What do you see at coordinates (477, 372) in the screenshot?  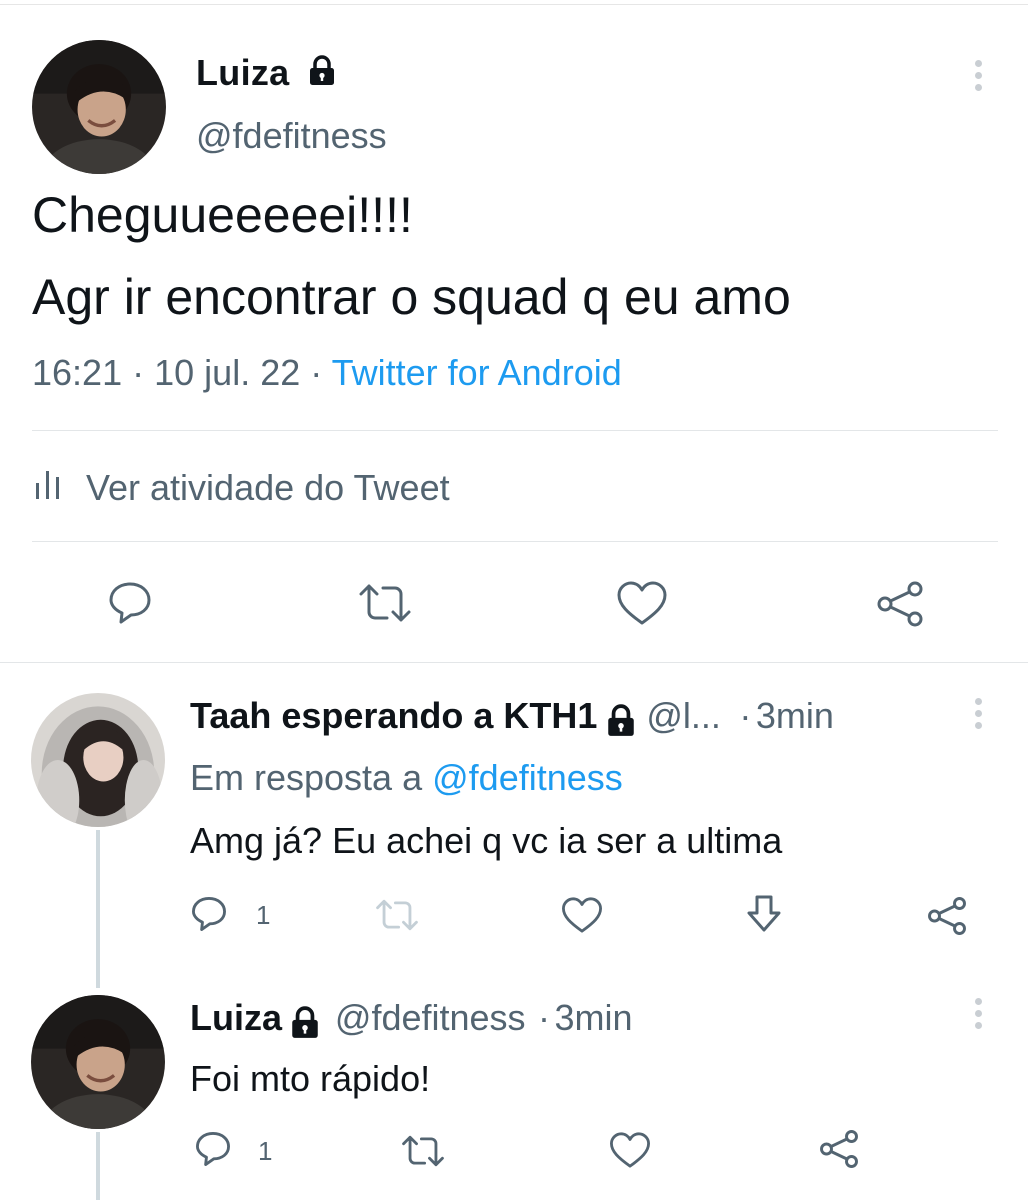 I see `tweet-source-link: Twitter for Android` at bounding box center [477, 372].